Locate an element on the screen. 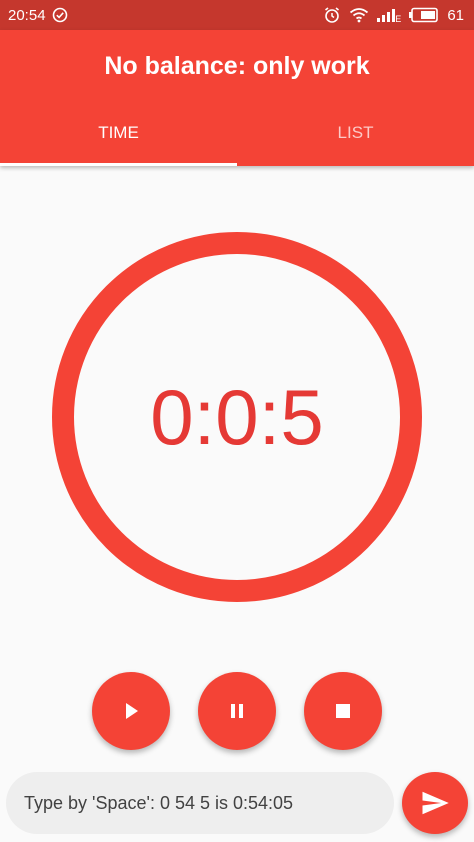 Image resolution: width=474 pixels, height=842 pixels. stop-button is located at coordinates (343, 711).